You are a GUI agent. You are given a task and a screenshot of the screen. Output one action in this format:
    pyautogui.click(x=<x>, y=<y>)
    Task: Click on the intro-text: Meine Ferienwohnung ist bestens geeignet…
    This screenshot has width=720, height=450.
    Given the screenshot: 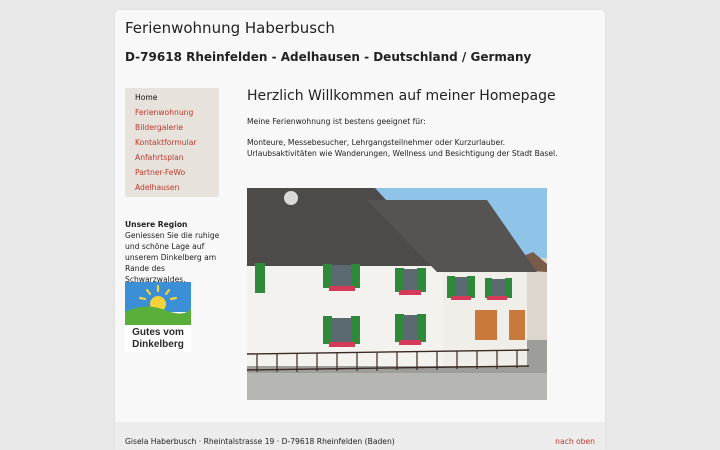 What is the action you would take?
    pyautogui.click(x=336, y=121)
    